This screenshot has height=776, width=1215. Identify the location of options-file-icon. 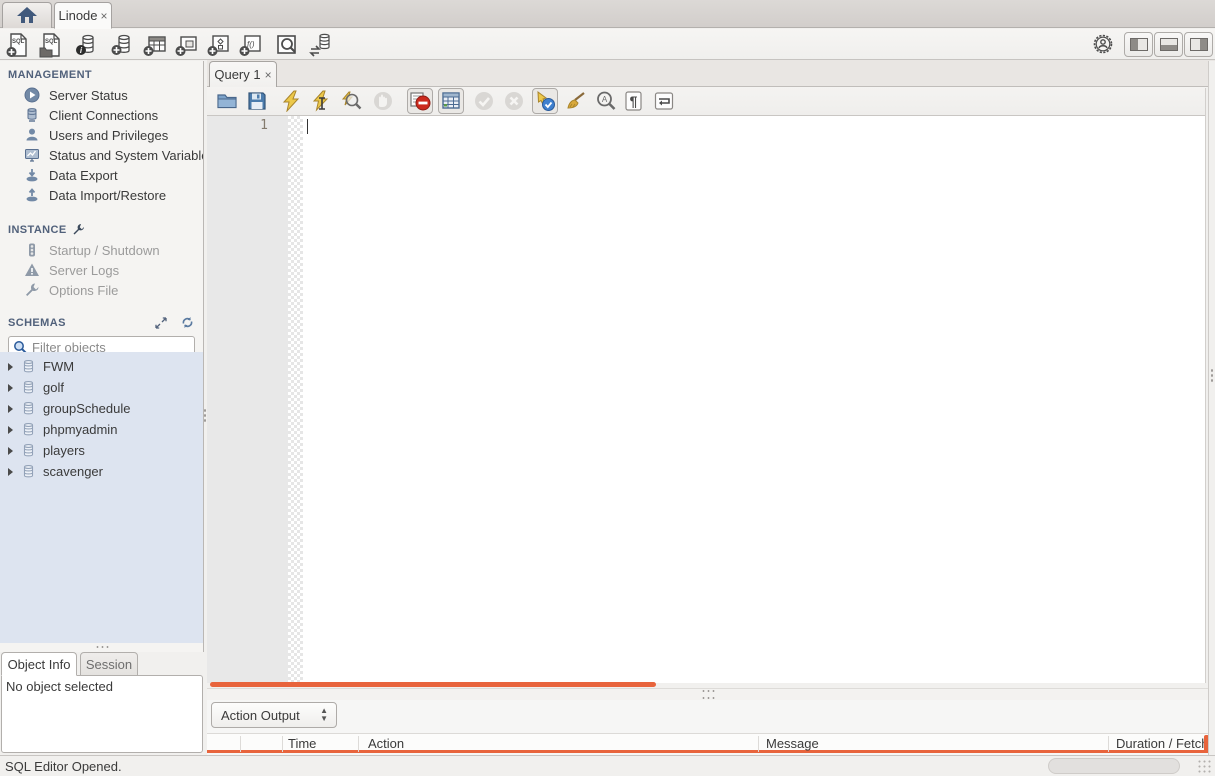
(32, 290).